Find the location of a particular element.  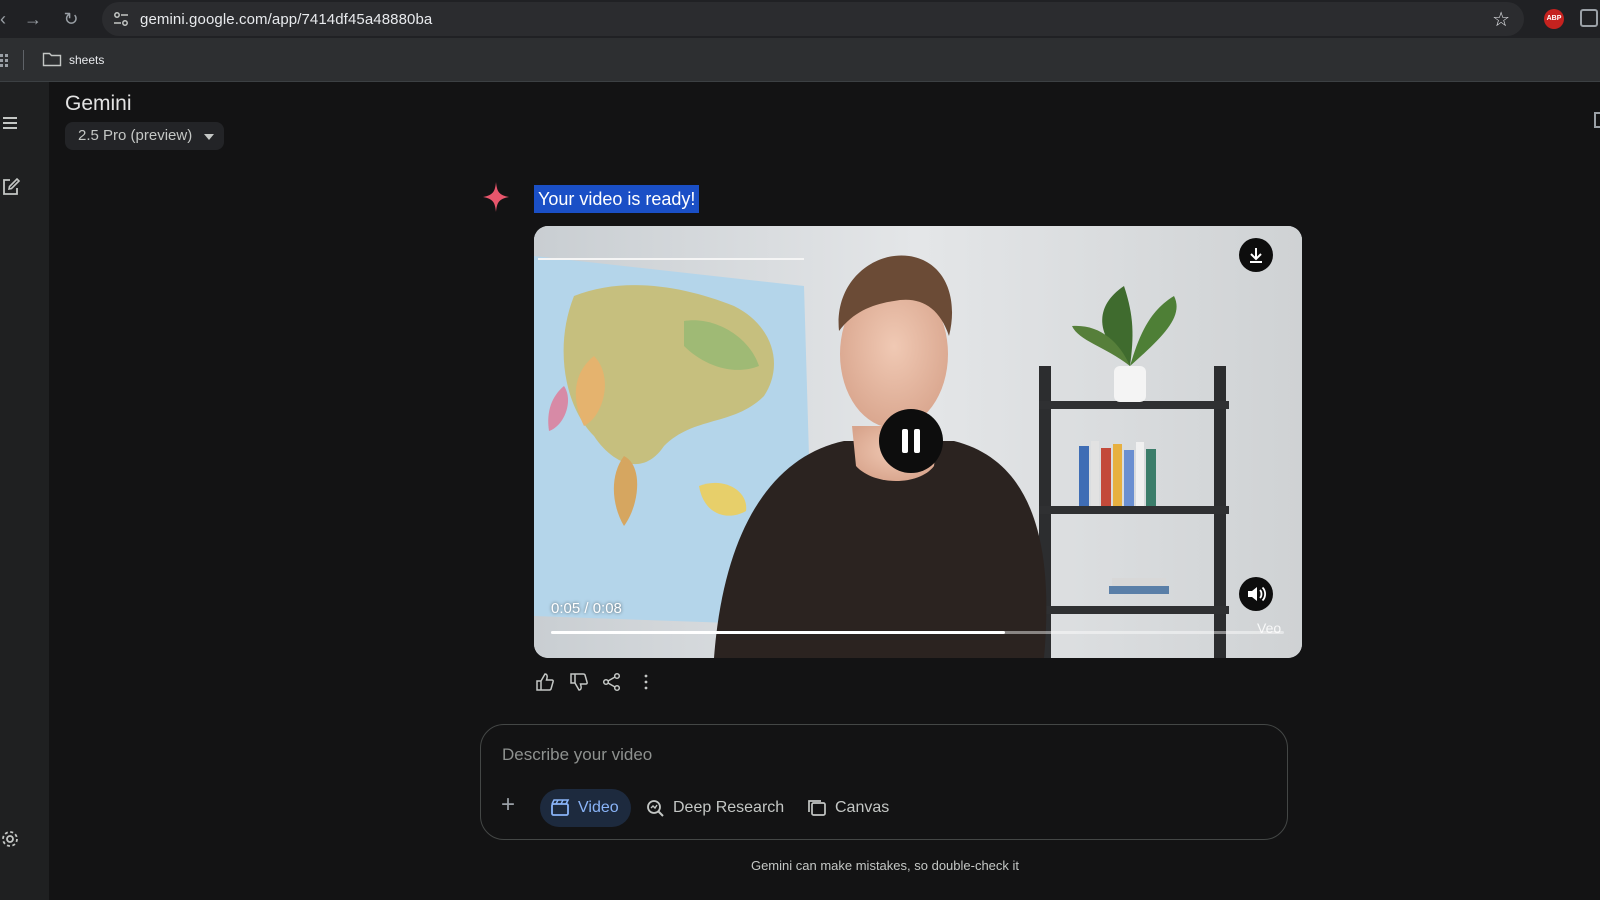

url-text: gemini.google.com/app/7414df45a48880ba is located at coordinates (286, 19).